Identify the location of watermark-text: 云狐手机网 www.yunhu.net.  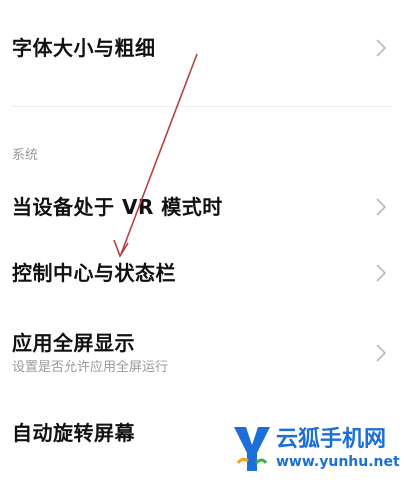
(338, 449).